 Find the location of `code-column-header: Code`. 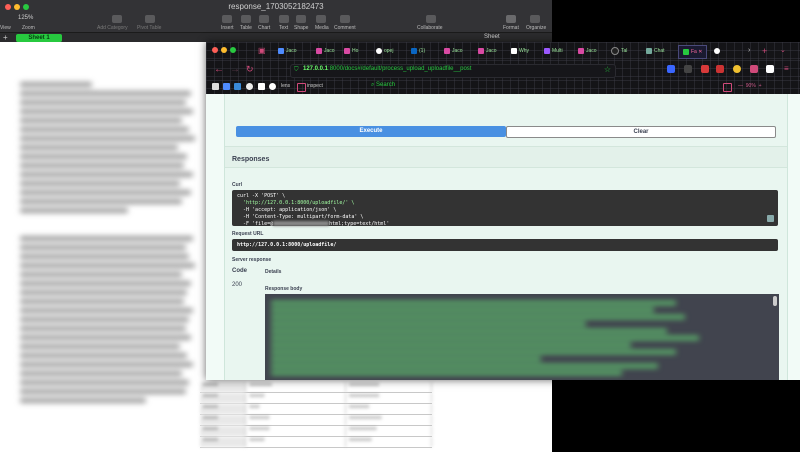

code-column-header: Code is located at coordinates (239, 271).